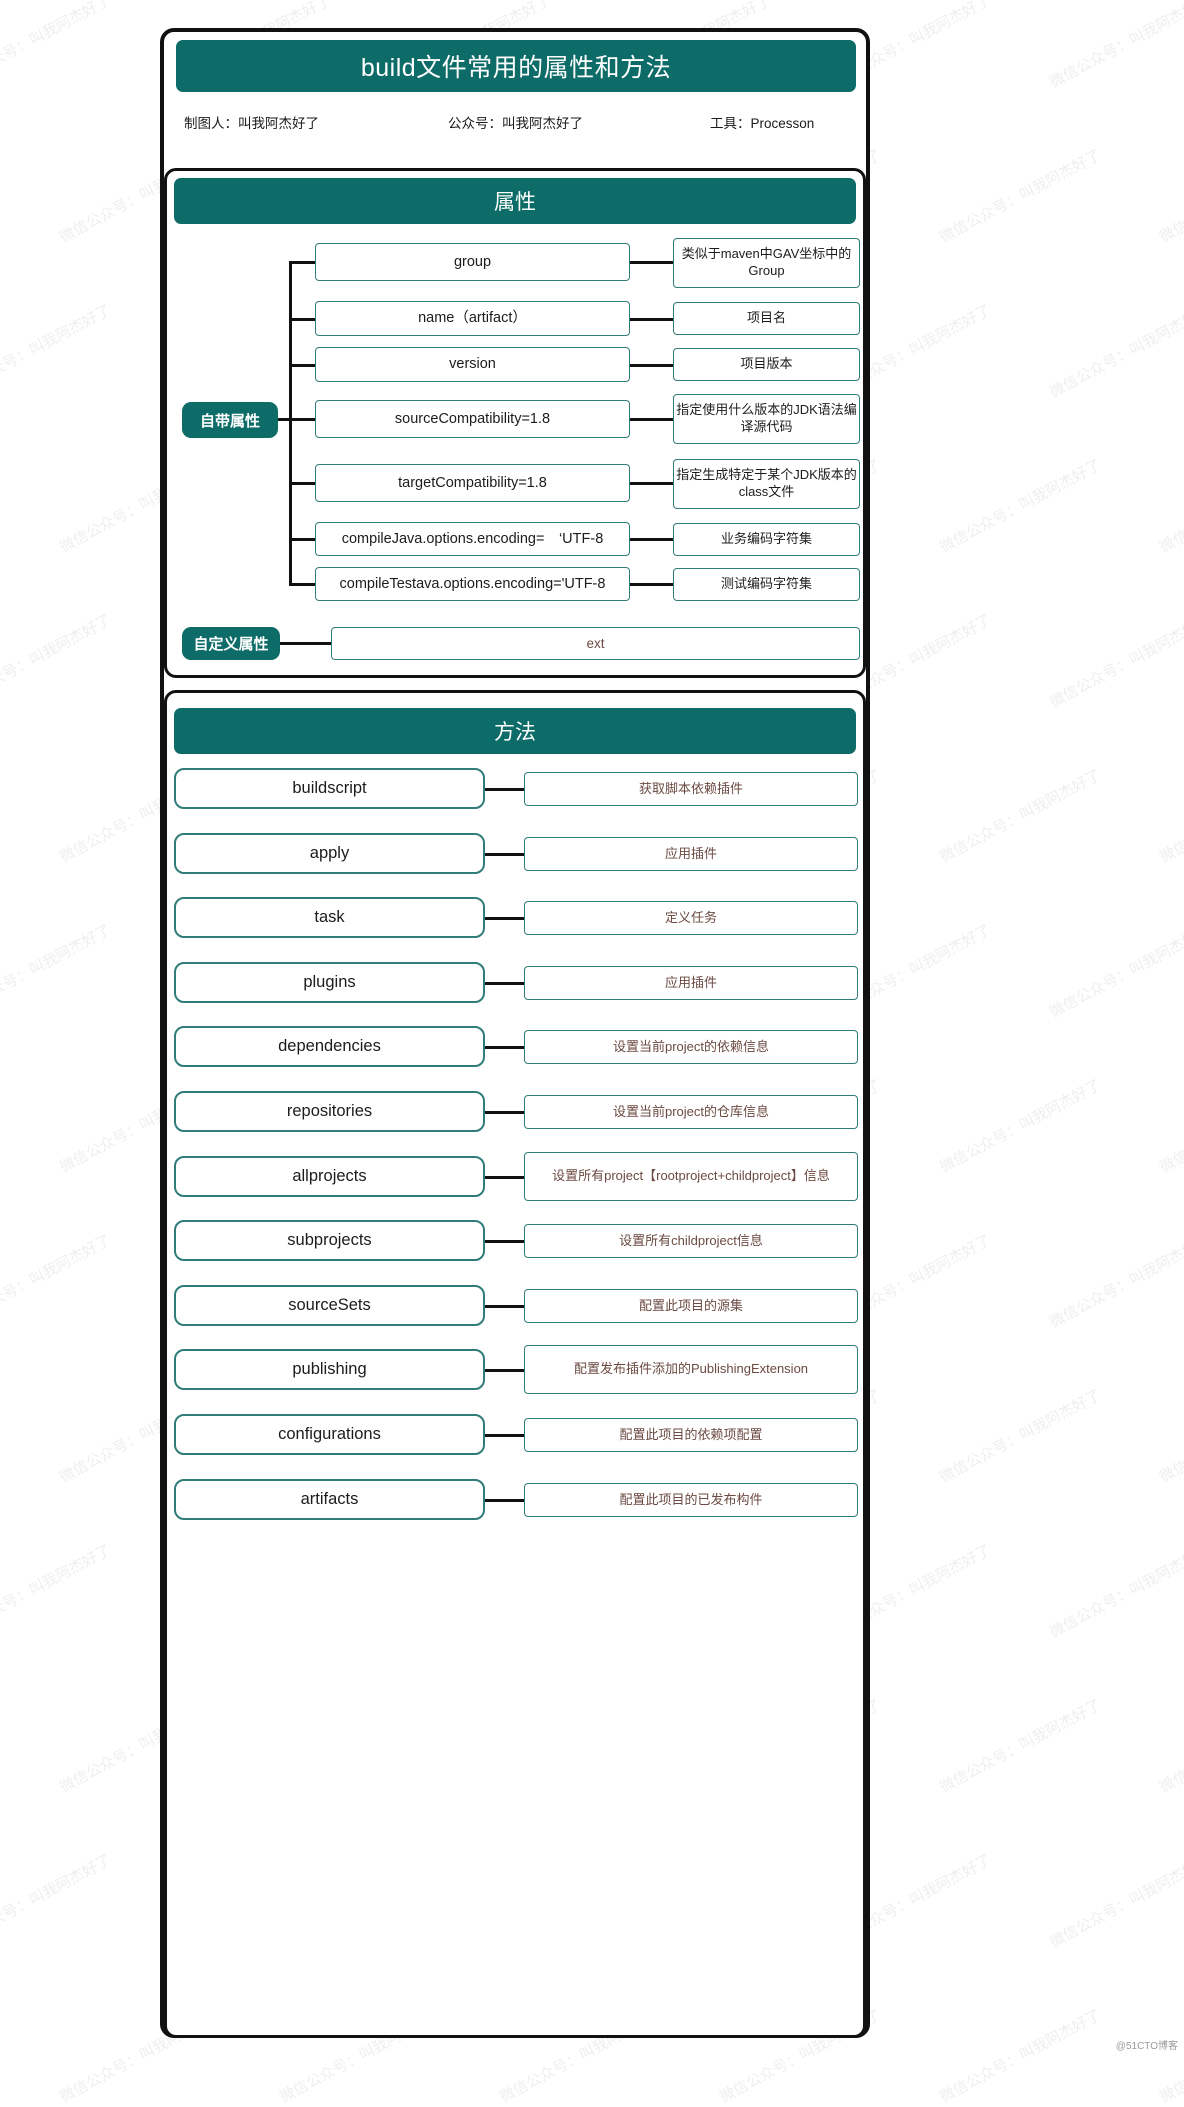 This screenshot has height=2107, width=1184. I want to click on method-desc-3: 定义任务, so click(691, 918).